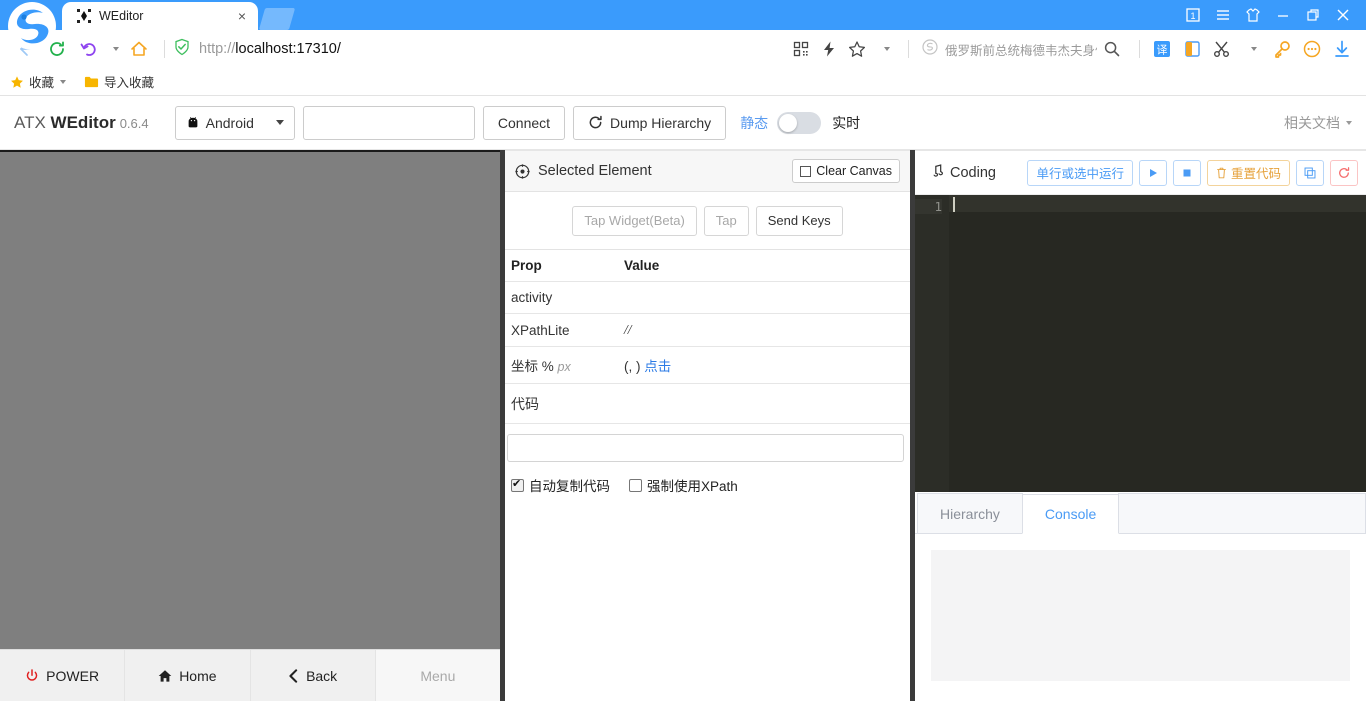 The height and width of the screenshot is (705, 1366). Describe the element at coordinates (388, 122) in the screenshot. I see `serial-input` at that location.